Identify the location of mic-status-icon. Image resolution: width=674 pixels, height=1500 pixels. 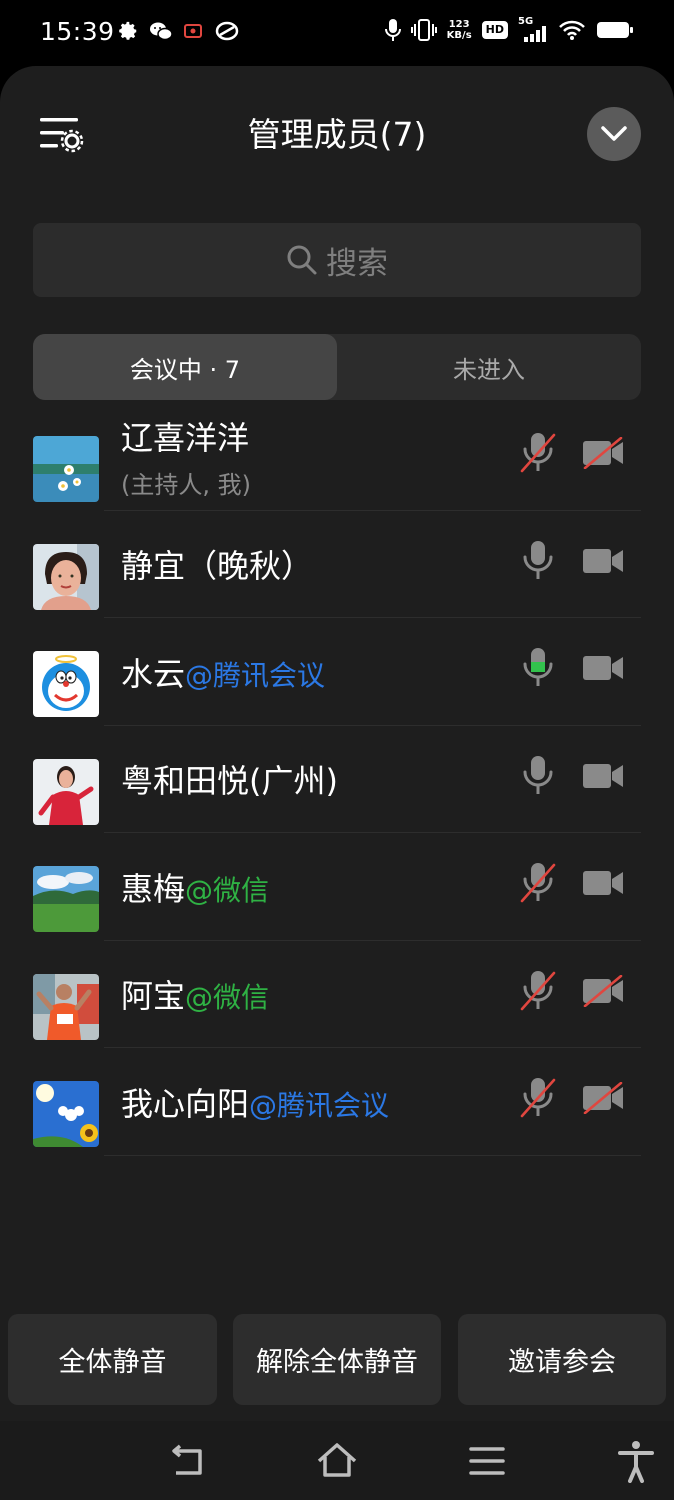
(392, 30).